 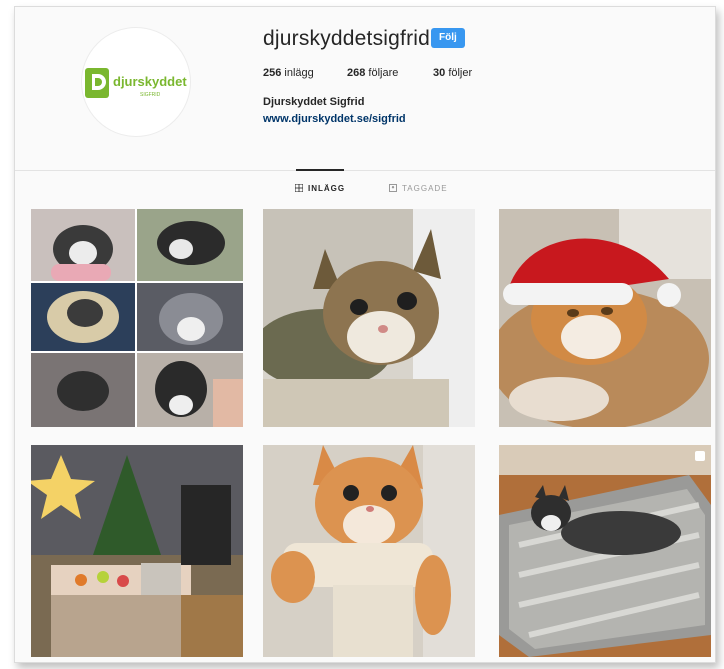 I want to click on stat-posts-label: inlägg, so click(x=299, y=73).